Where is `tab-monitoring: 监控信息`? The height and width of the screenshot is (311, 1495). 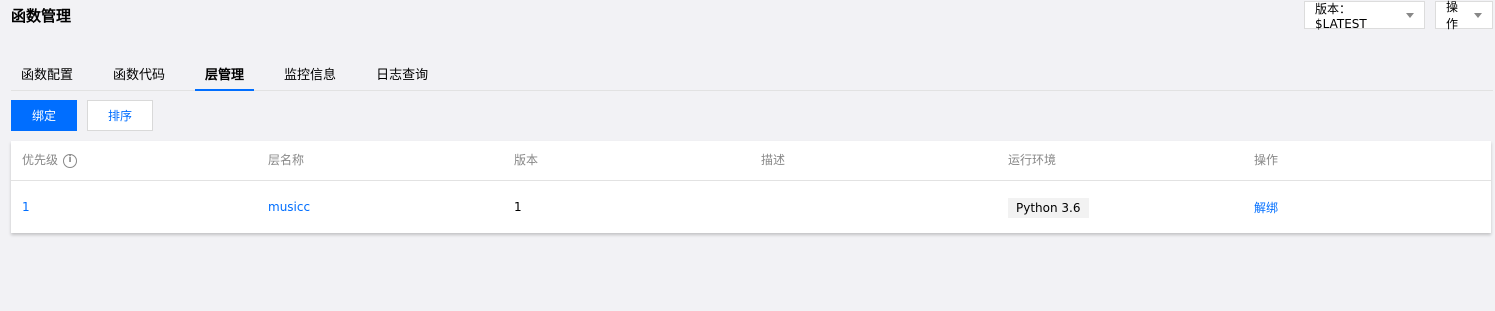 tab-monitoring: 监控信息 is located at coordinates (310, 73).